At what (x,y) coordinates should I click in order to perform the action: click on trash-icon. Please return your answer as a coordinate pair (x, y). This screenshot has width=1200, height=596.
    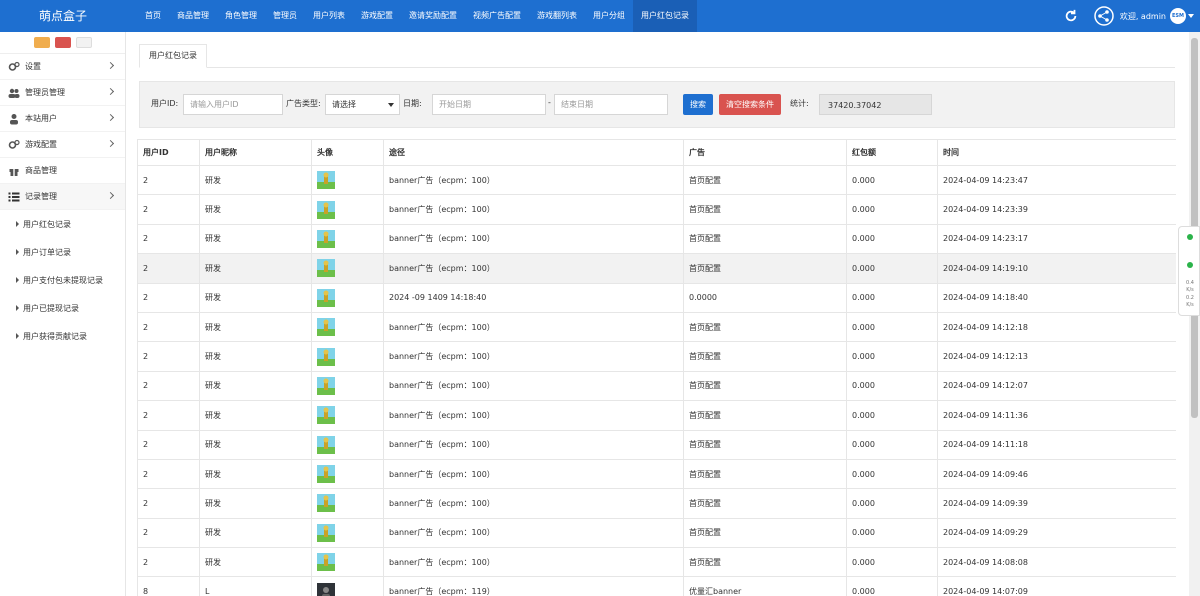
    Looking at the image, I should click on (62, 42).